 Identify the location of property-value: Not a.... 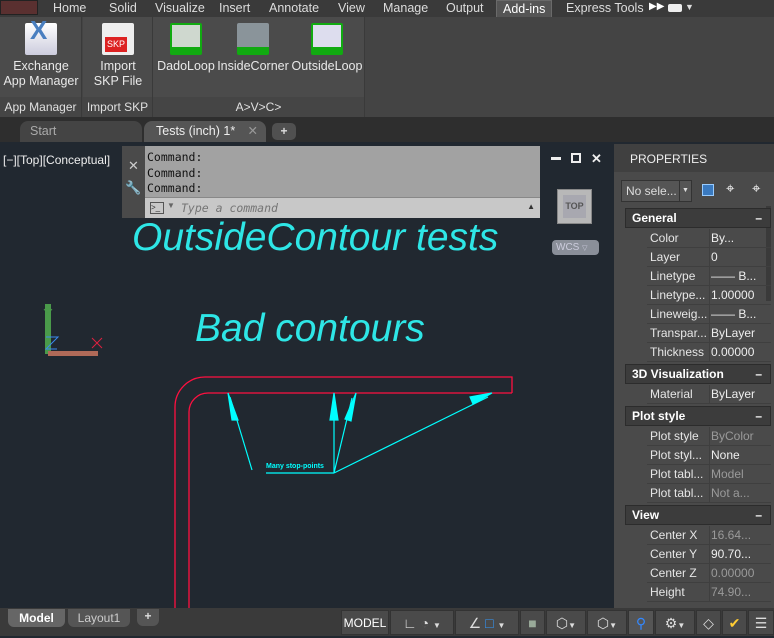
(730, 493).